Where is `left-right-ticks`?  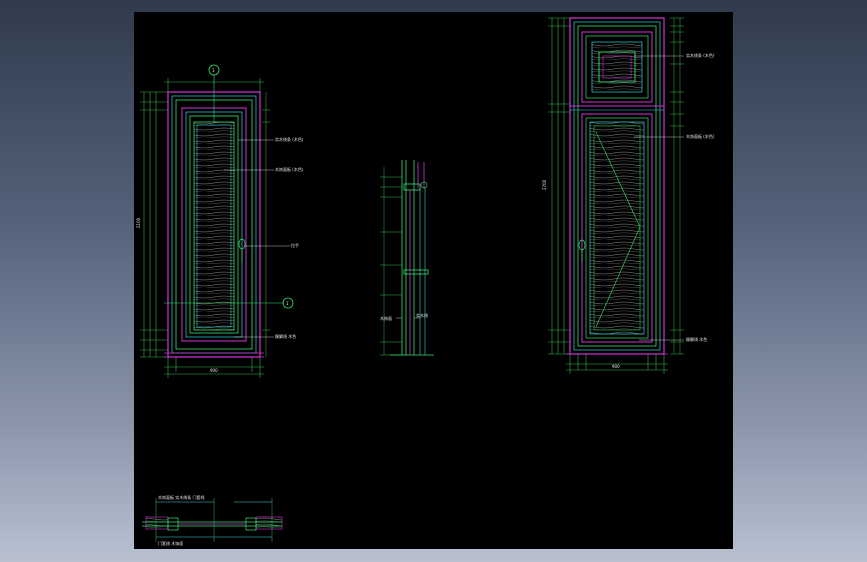 left-right-ticks is located at coordinates (266, 224).